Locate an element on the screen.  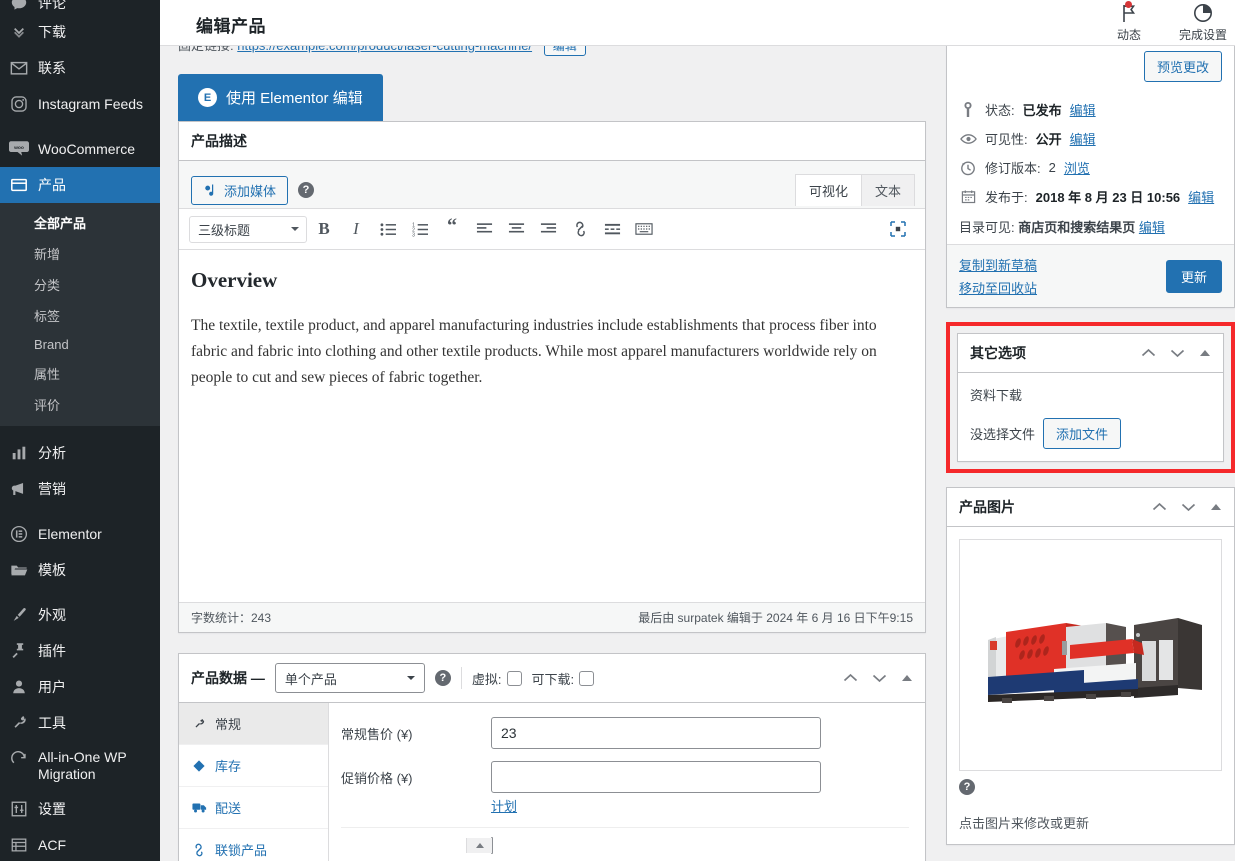
tab-visual: 可视化 is located at coordinates (828, 190).